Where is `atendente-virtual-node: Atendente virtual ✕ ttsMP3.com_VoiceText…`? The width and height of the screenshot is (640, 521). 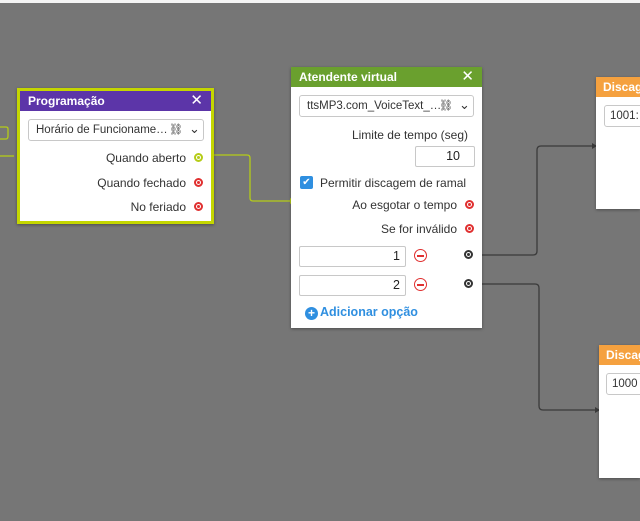 atendente-virtual-node: Atendente virtual ✕ ttsMP3.com_VoiceText… is located at coordinates (386, 197).